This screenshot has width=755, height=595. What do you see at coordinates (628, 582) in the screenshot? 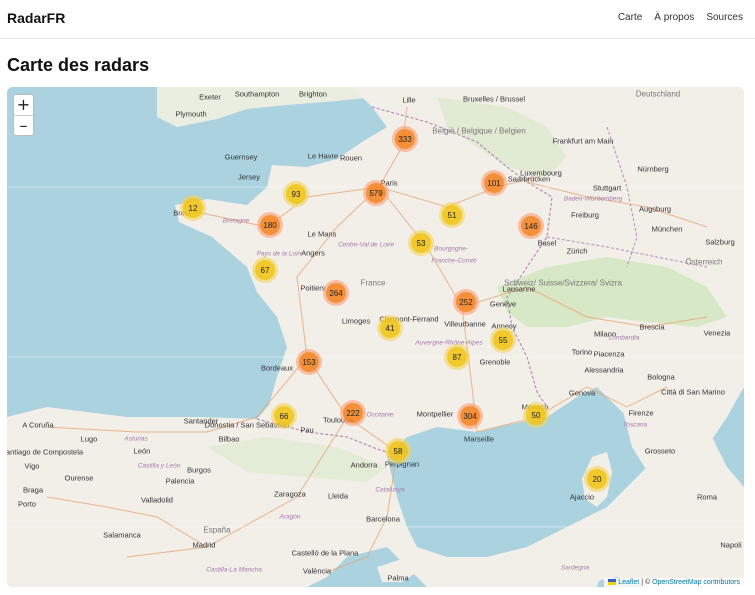
I see `leaflet-link: Leaflet` at bounding box center [628, 582].